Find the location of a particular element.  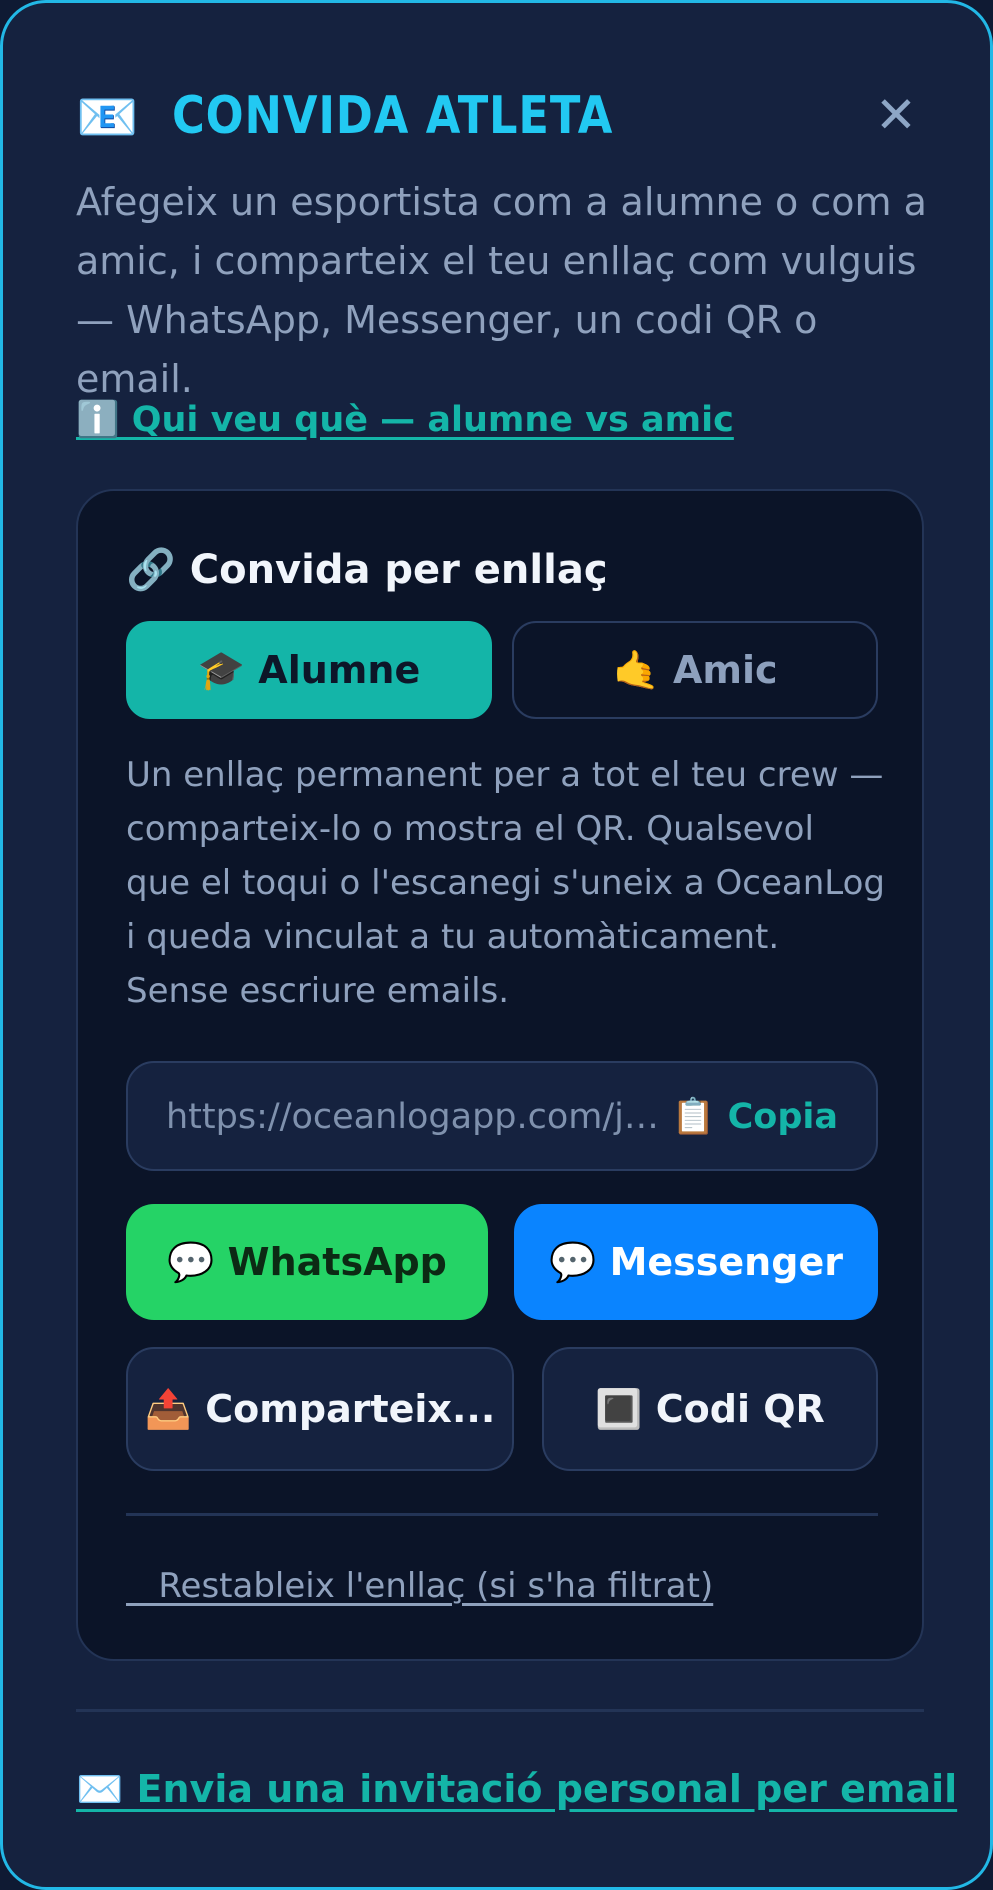

share-whatsapp-button: 💬 WhatsApp is located at coordinates (307, 1262).